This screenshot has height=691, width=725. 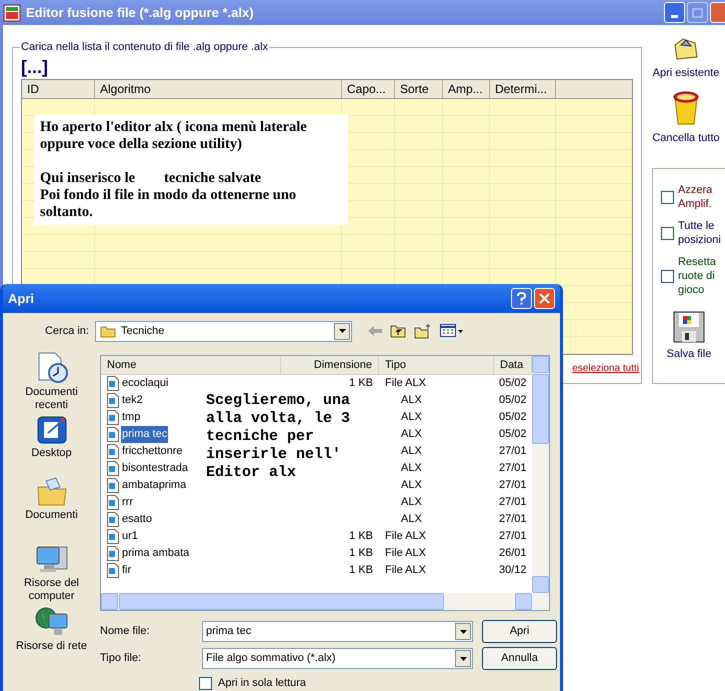 What do you see at coordinates (218, 89) in the screenshot?
I see `column-header: Algoritmo` at bounding box center [218, 89].